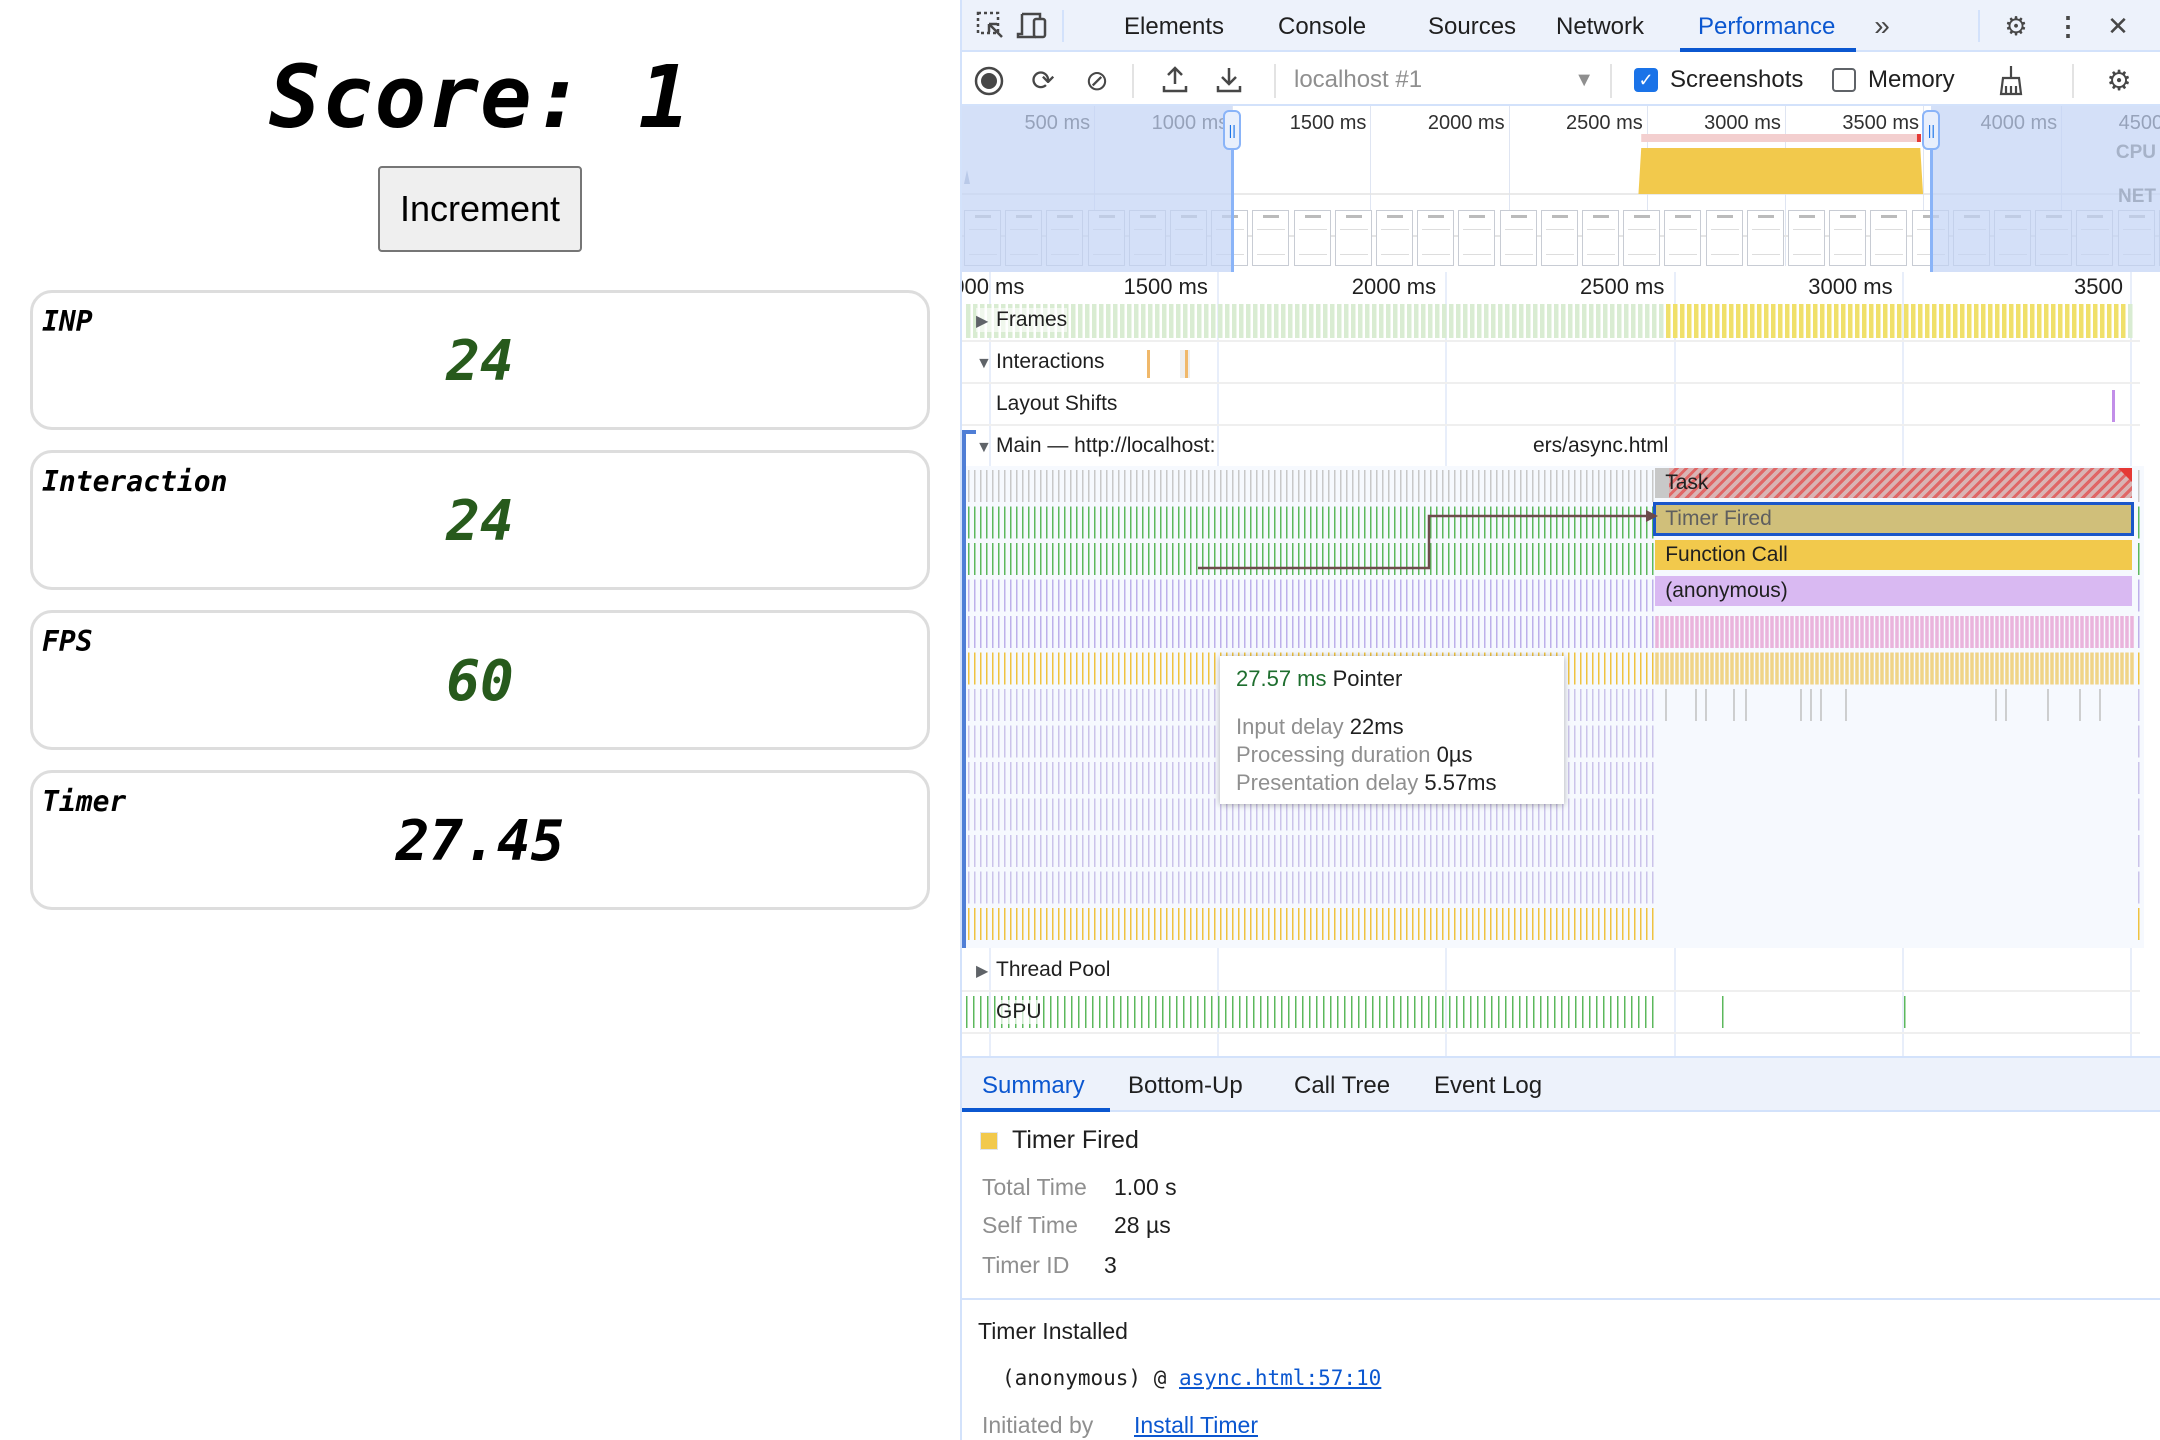 Image resolution: width=2160 pixels, height=1440 pixels. I want to click on clear-icon: ⊘, so click(1097, 81).